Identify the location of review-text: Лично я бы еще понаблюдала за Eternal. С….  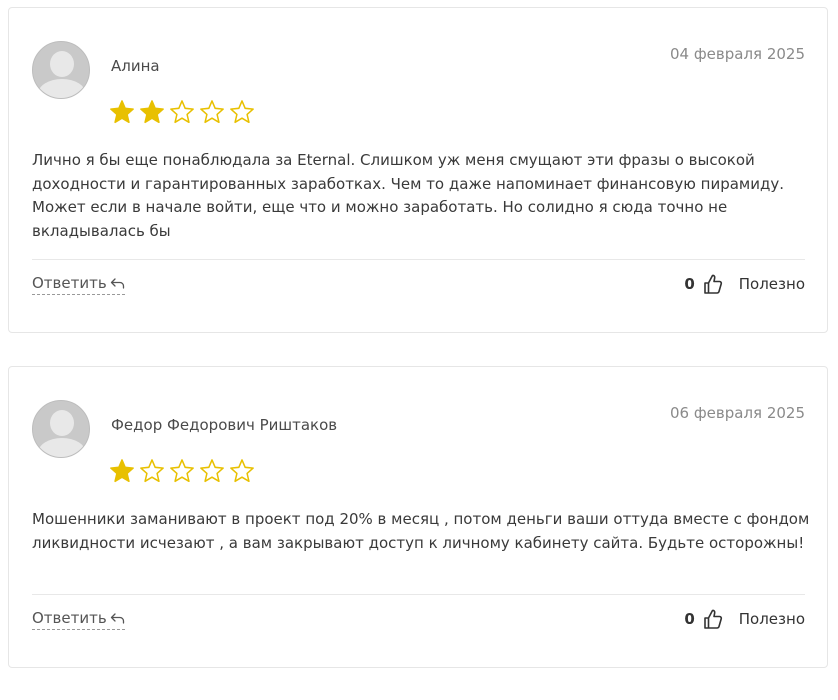
(408, 195).